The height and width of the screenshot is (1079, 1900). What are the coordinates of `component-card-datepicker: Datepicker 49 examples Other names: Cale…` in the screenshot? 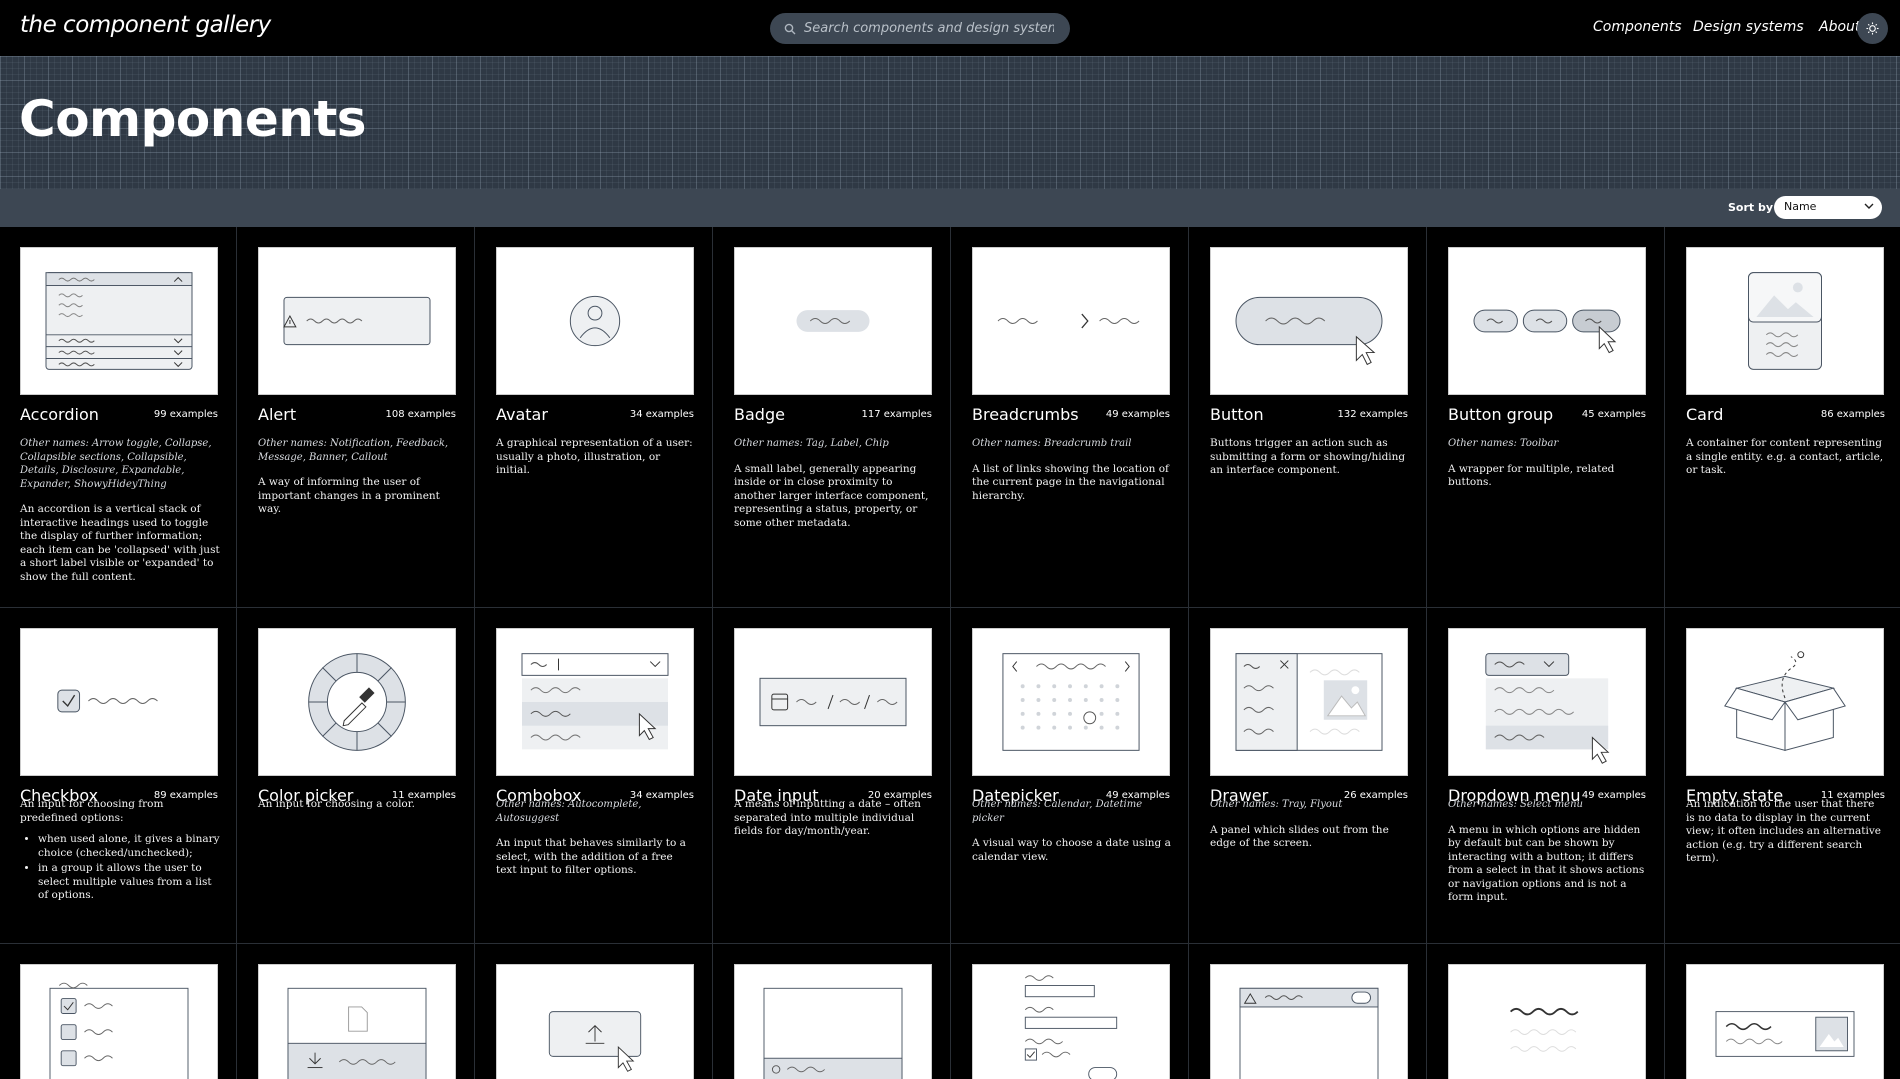 It's located at (1070, 775).